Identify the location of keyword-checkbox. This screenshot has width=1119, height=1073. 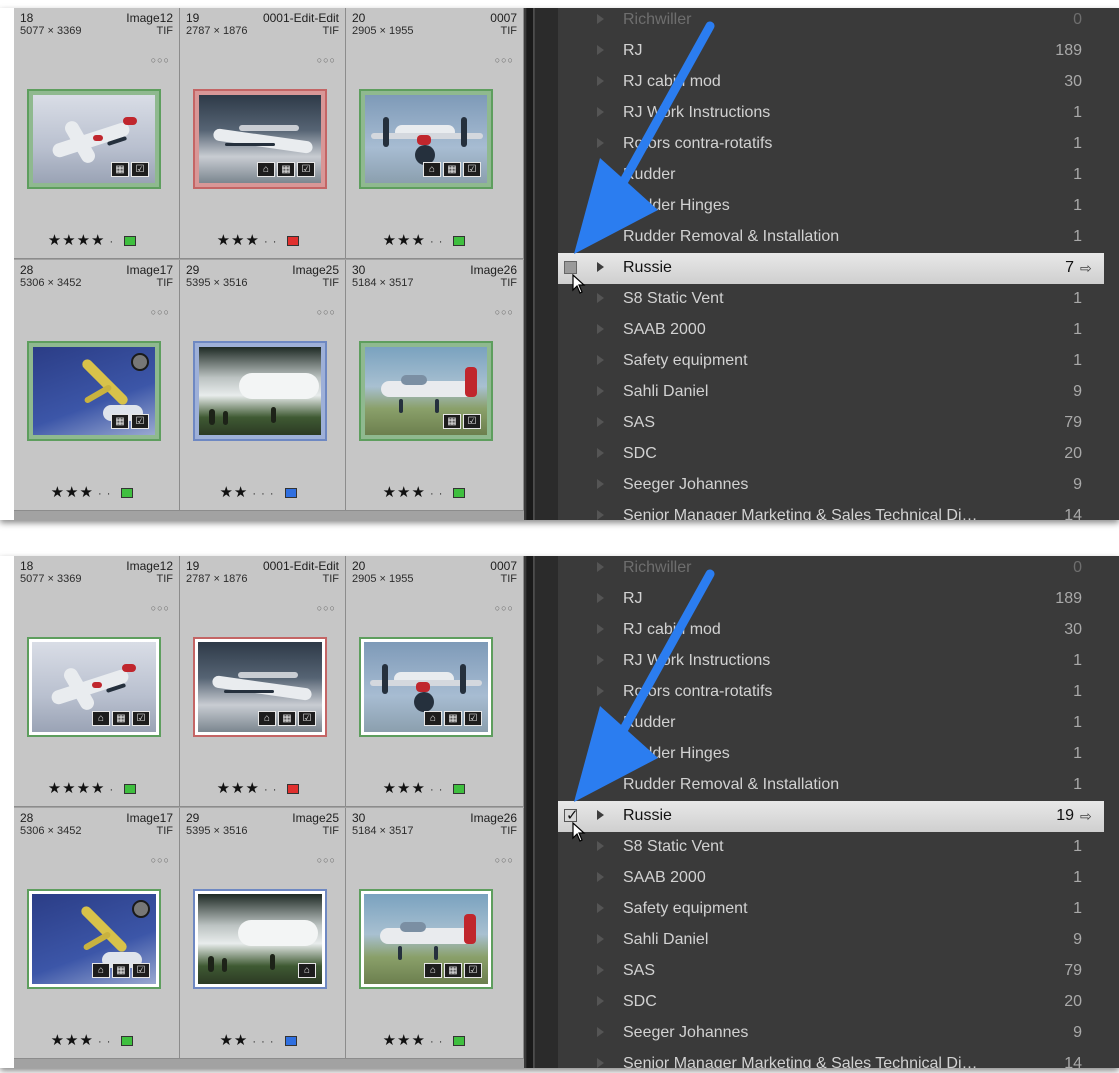
(570, 267).